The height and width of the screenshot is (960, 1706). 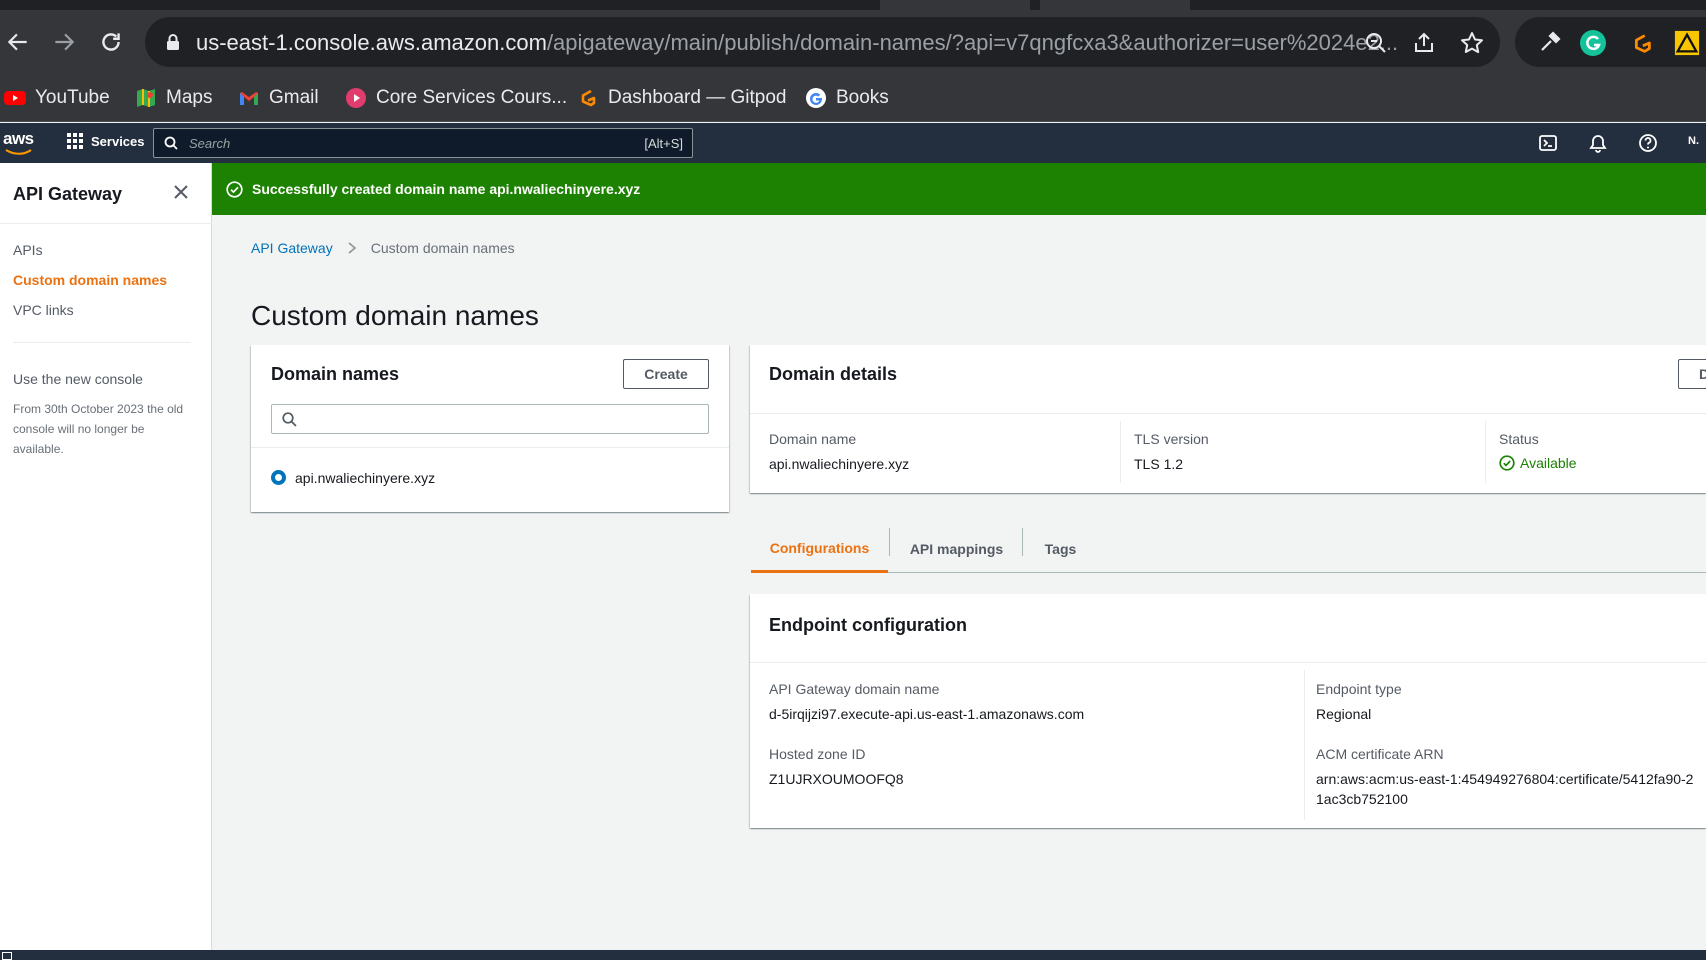 I want to click on reload-icon, so click(x=111, y=42).